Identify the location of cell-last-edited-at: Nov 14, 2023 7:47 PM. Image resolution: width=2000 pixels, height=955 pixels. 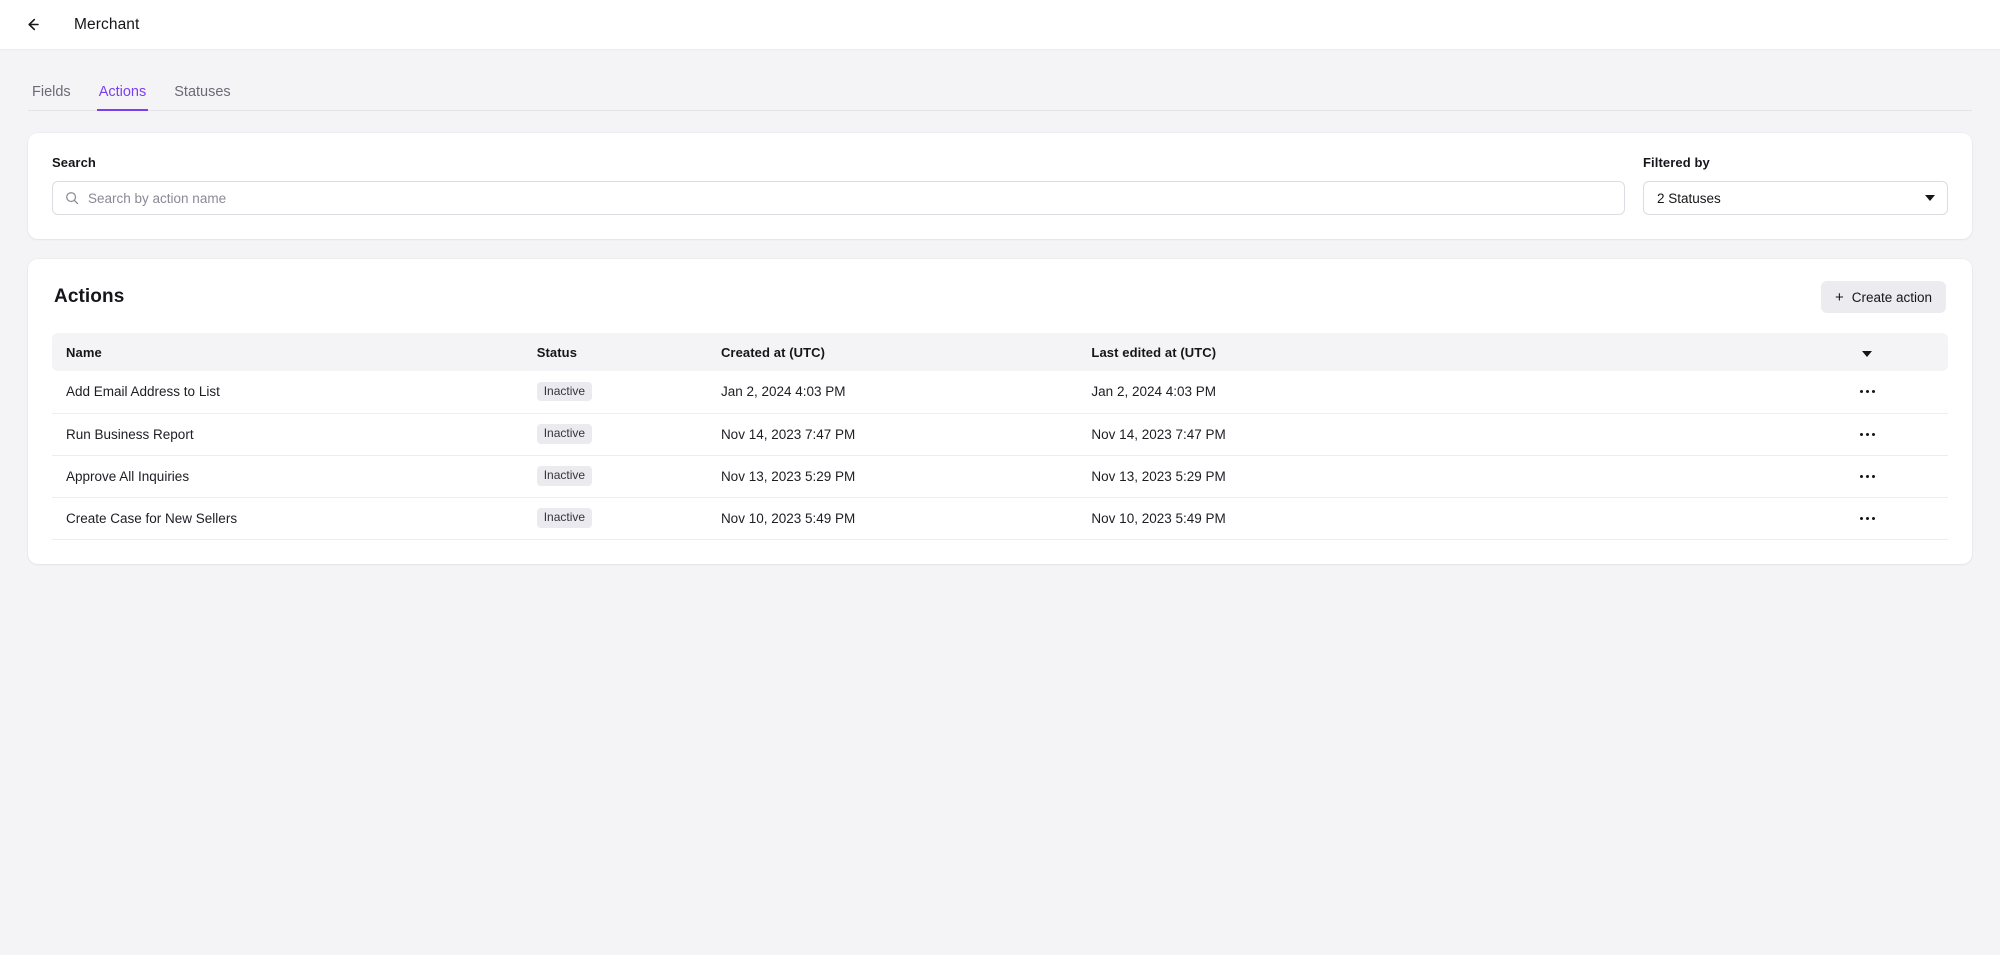
(1432, 434).